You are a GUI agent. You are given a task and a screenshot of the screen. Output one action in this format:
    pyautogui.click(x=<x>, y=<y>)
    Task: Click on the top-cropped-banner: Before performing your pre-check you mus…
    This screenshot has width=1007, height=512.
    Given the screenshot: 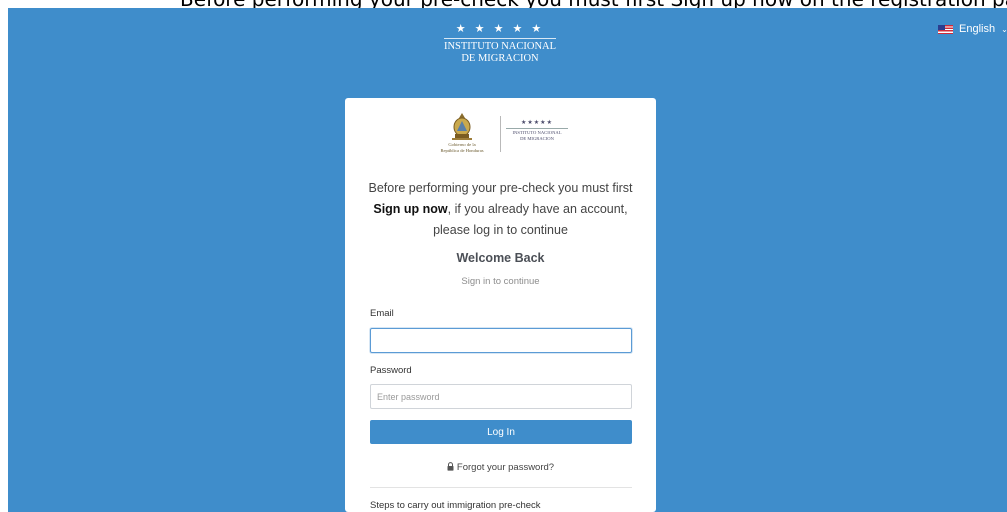 What is the action you would take?
    pyautogui.click(x=503, y=4)
    